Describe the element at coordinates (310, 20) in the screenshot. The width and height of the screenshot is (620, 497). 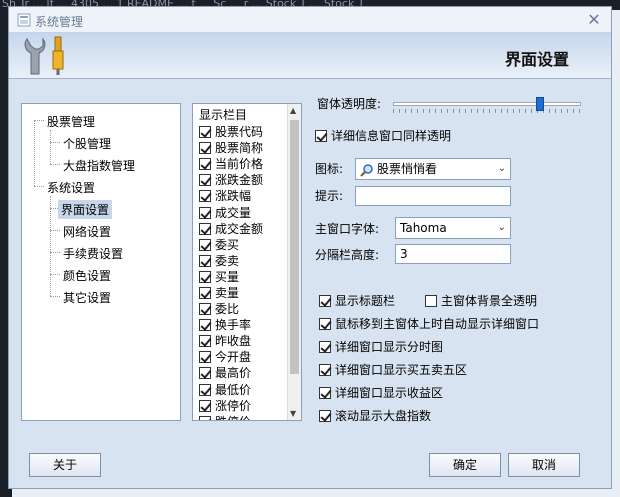
I see `title-bar: 系统管理 ✕` at that location.